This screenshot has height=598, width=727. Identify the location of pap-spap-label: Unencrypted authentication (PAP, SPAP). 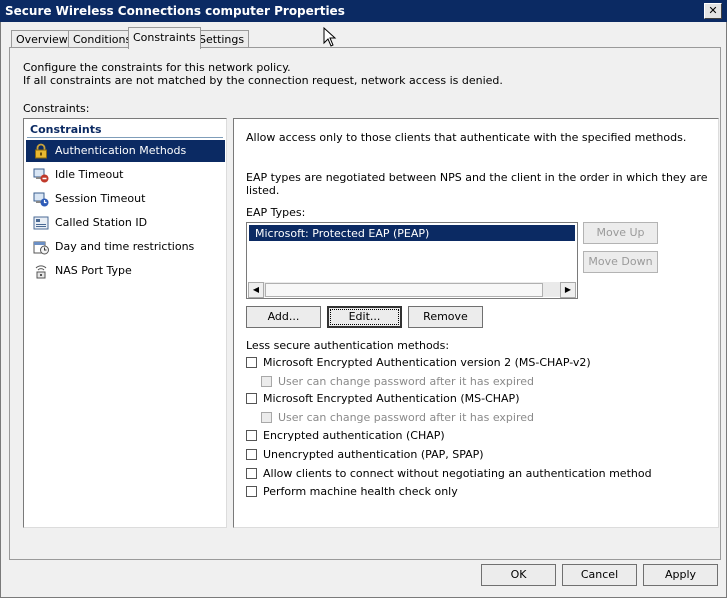
(373, 454).